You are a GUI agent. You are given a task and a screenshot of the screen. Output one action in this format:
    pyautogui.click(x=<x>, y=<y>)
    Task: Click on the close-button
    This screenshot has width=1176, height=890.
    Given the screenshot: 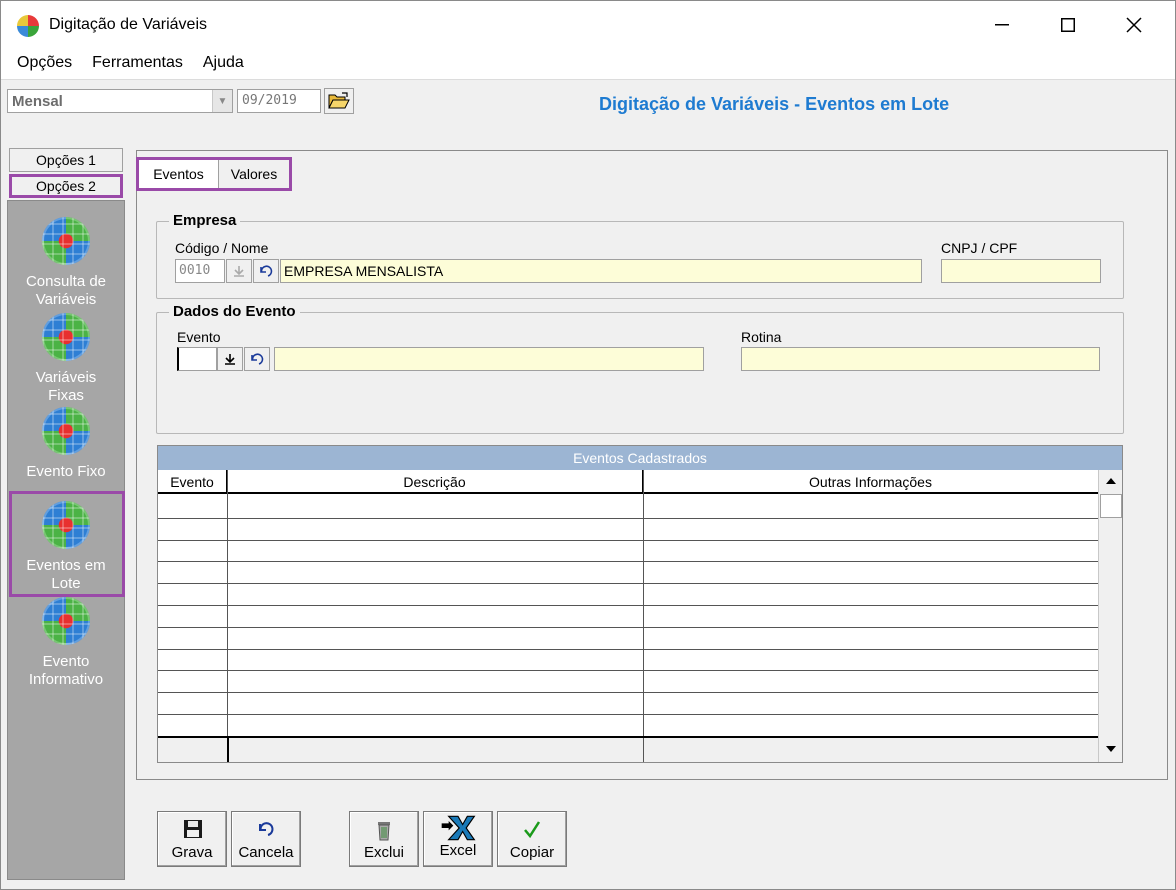 What is the action you would take?
    pyautogui.click(x=1134, y=25)
    